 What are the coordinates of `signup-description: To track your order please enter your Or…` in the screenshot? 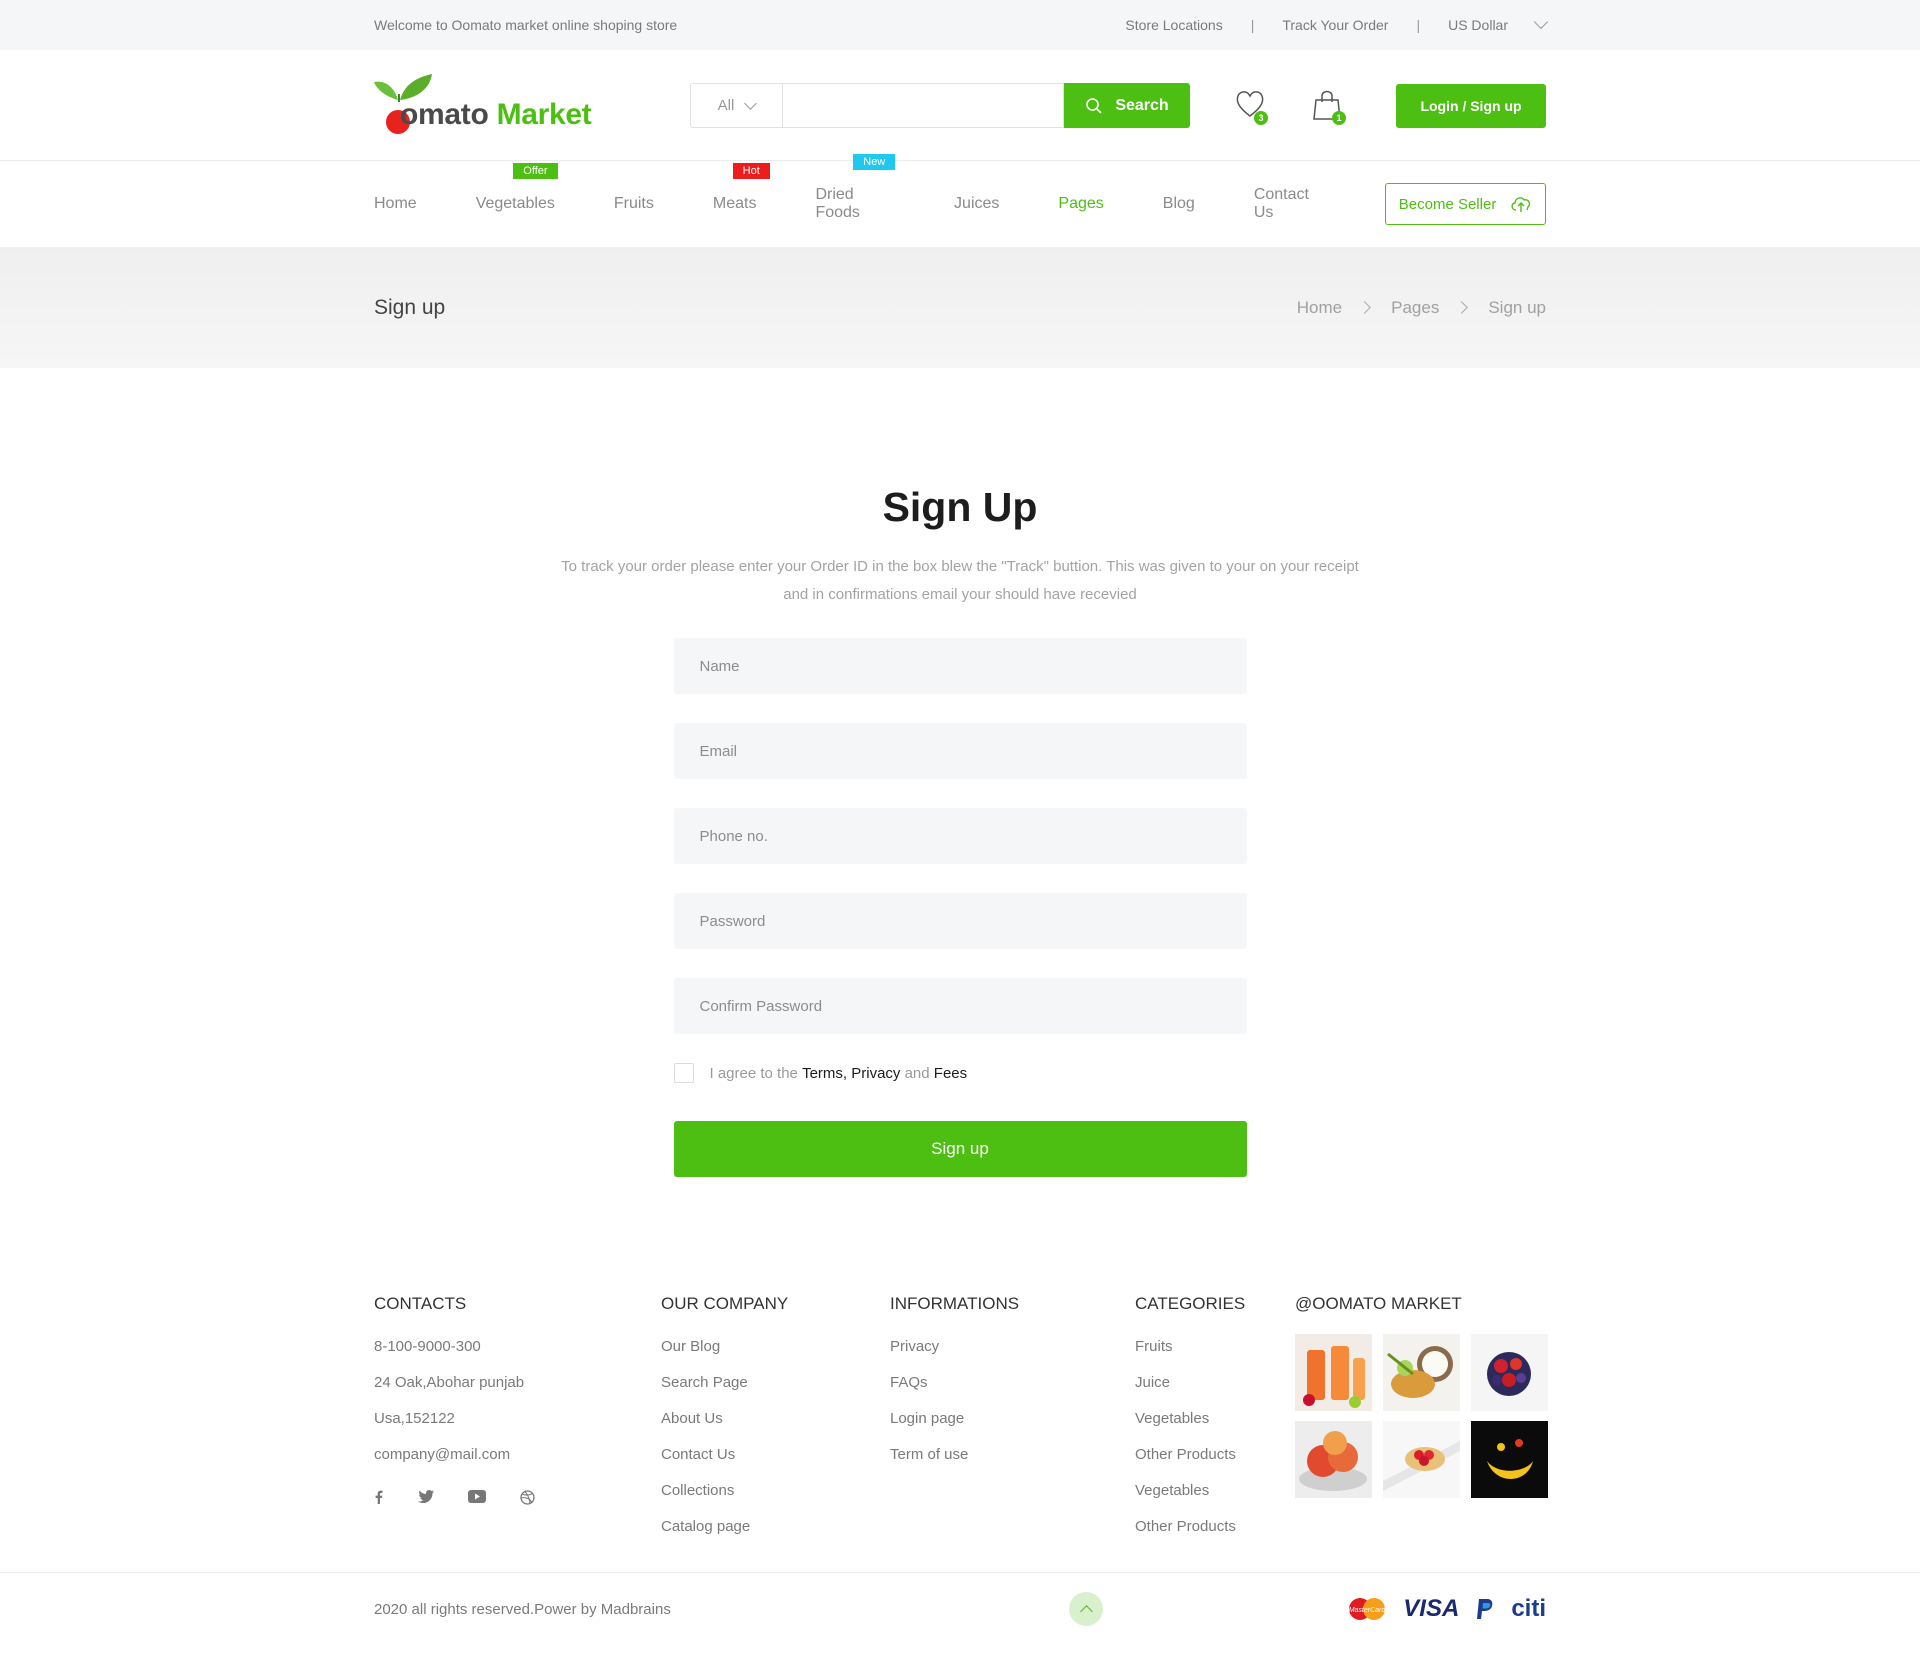 It's located at (960, 580).